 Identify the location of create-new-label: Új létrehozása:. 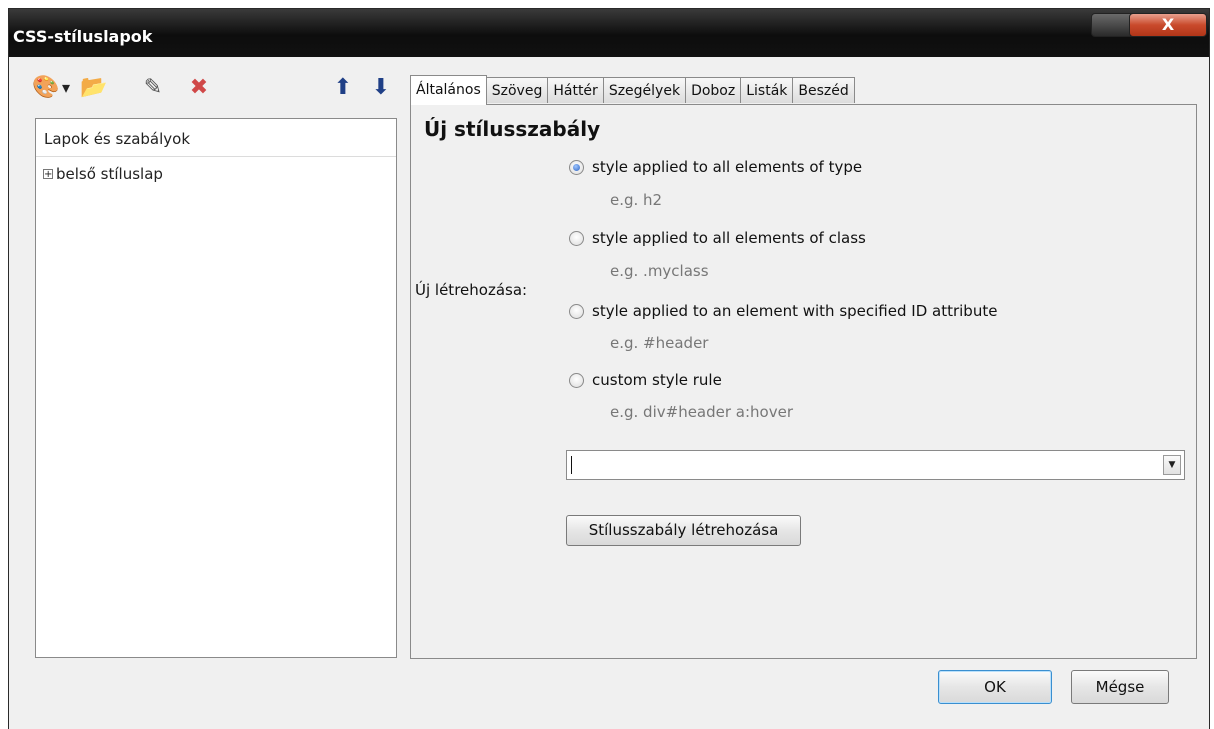
(471, 290).